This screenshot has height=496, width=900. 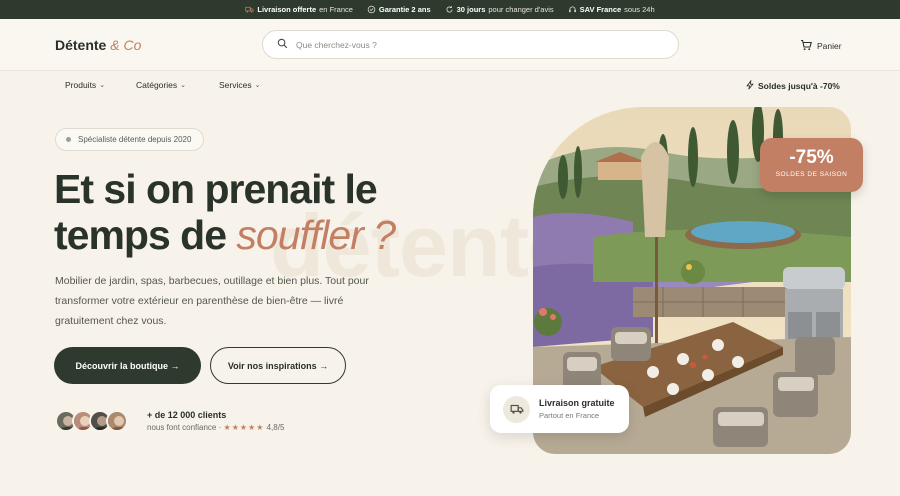 I want to click on lightning-icon, so click(x=750, y=85).